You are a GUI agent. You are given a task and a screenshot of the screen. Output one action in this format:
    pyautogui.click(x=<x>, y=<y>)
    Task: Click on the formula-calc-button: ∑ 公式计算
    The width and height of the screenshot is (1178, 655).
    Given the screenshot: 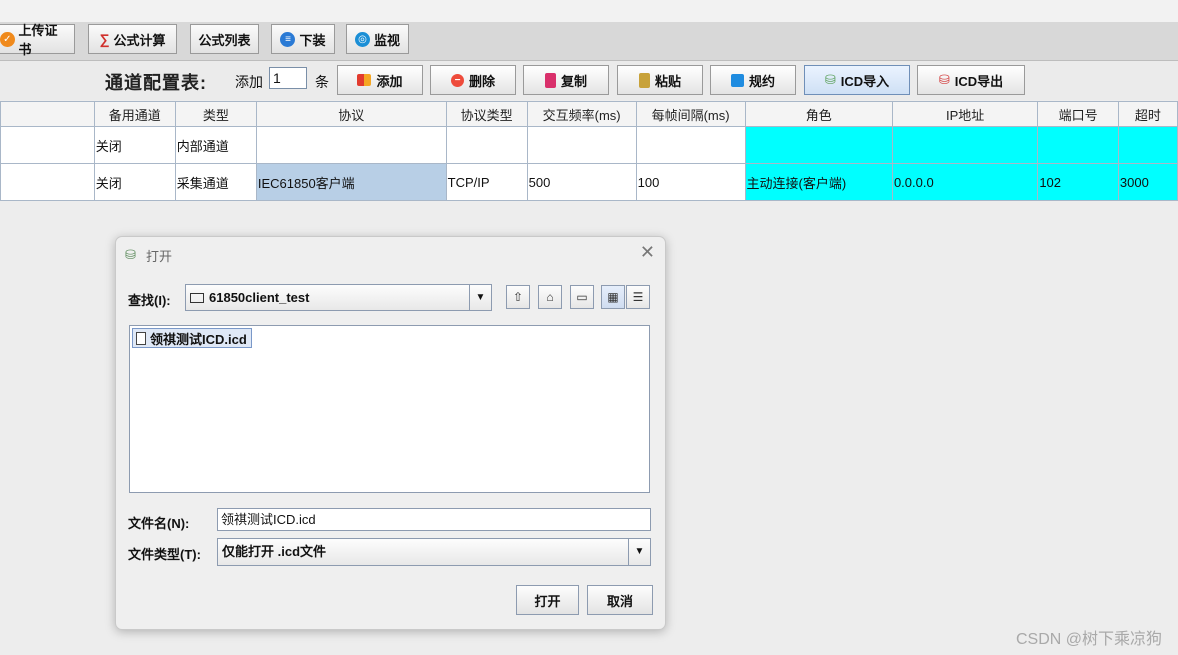 What is the action you would take?
    pyautogui.click(x=132, y=39)
    